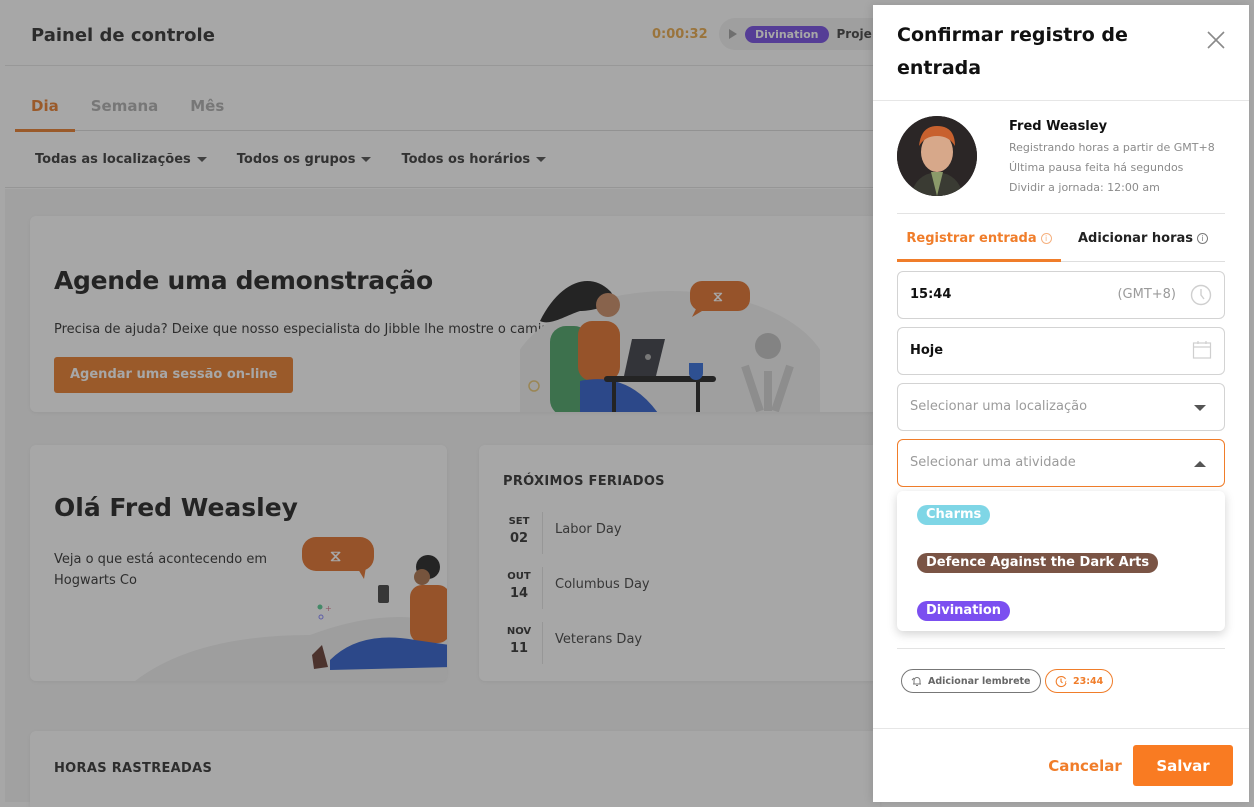 The width and height of the screenshot is (1254, 807). Describe the element at coordinates (916, 681) in the screenshot. I see `bell-icon` at that location.